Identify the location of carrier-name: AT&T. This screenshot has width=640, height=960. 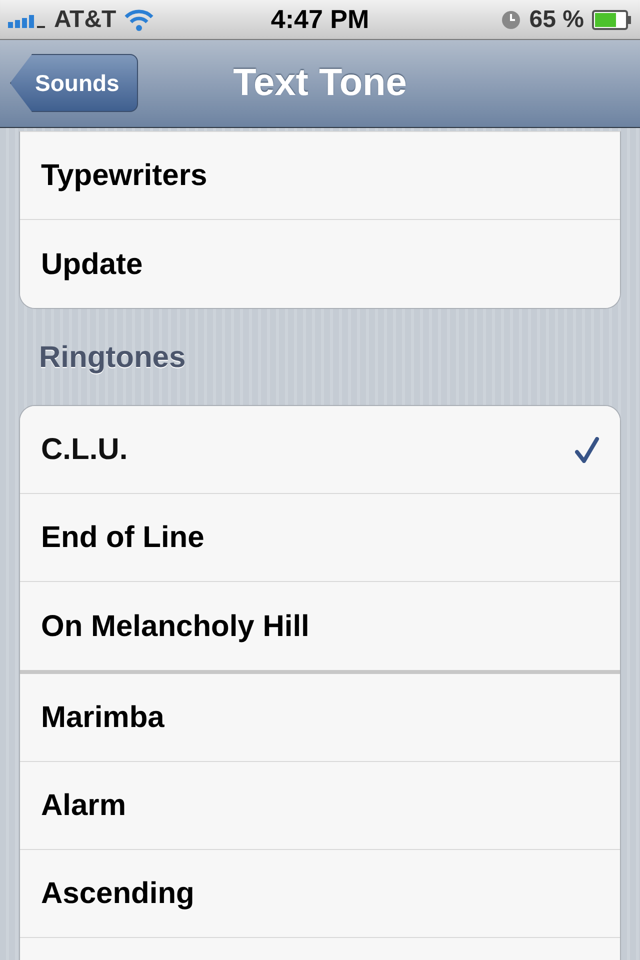
(85, 19).